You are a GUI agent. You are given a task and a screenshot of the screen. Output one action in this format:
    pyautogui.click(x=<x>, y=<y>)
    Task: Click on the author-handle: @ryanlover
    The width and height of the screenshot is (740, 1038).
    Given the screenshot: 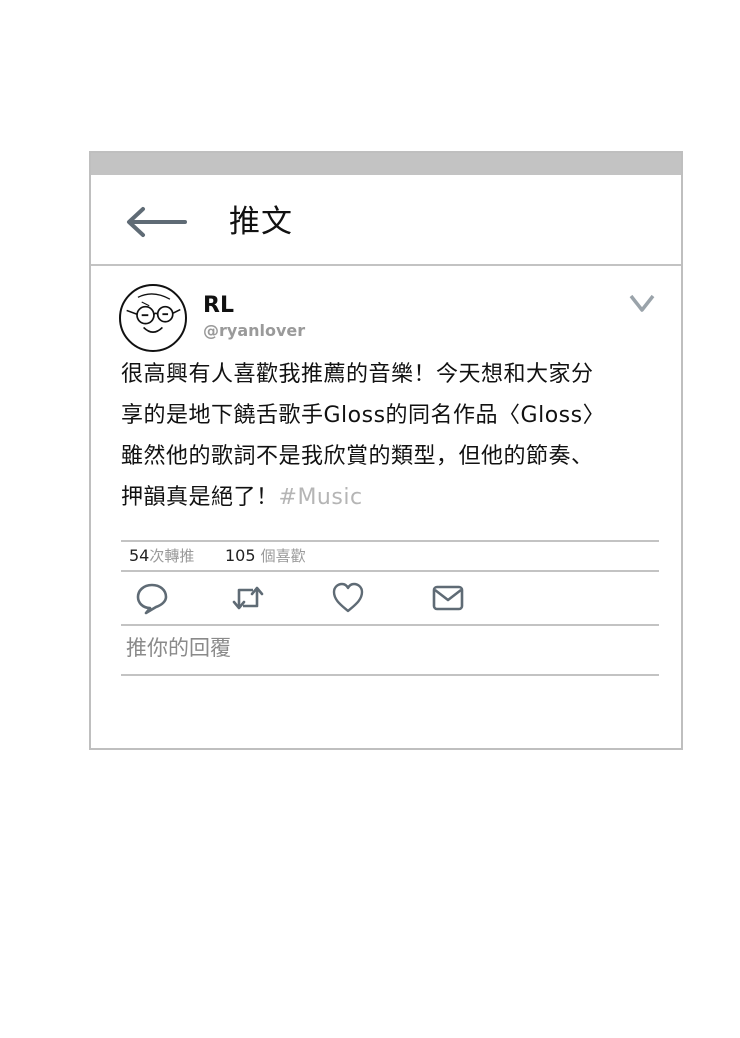 What is the action you would take?
    pyautogui.click(x=254, y=331)
    